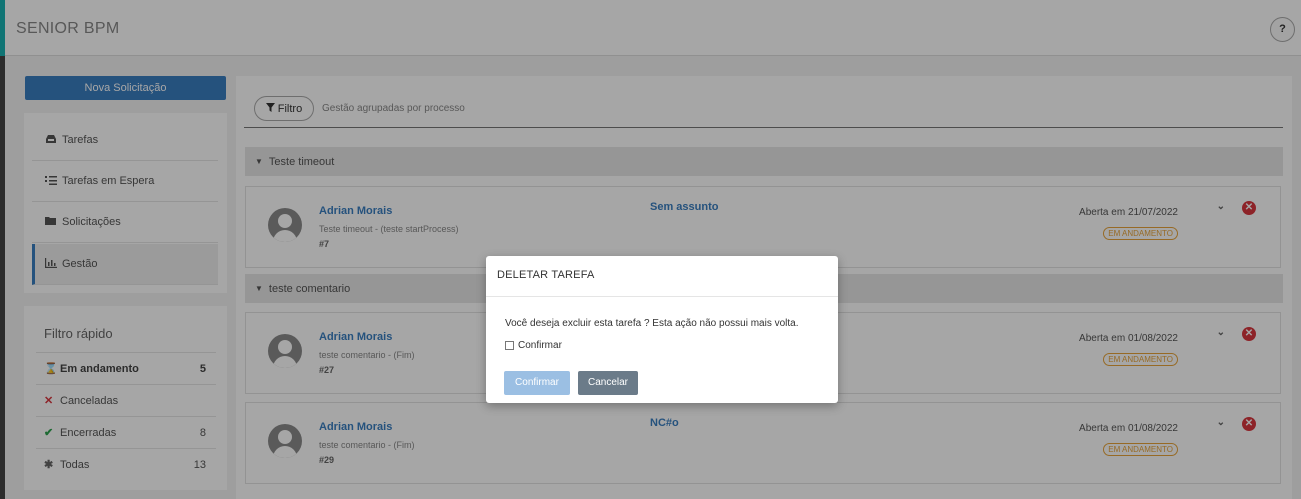  Describe the element at coordinates (608, 383) in the screenshot. I see `cancel-button: Cancelar` at that location.